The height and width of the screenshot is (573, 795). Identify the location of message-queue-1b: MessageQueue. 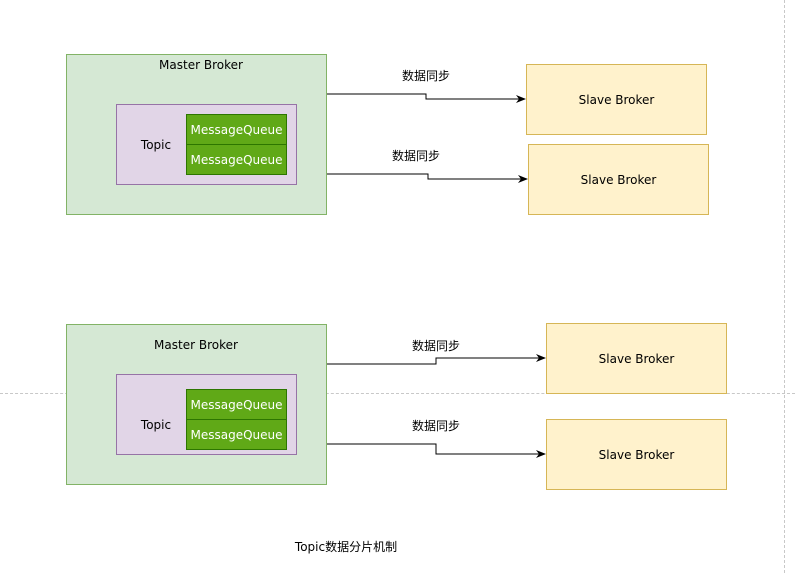
(236, 159).